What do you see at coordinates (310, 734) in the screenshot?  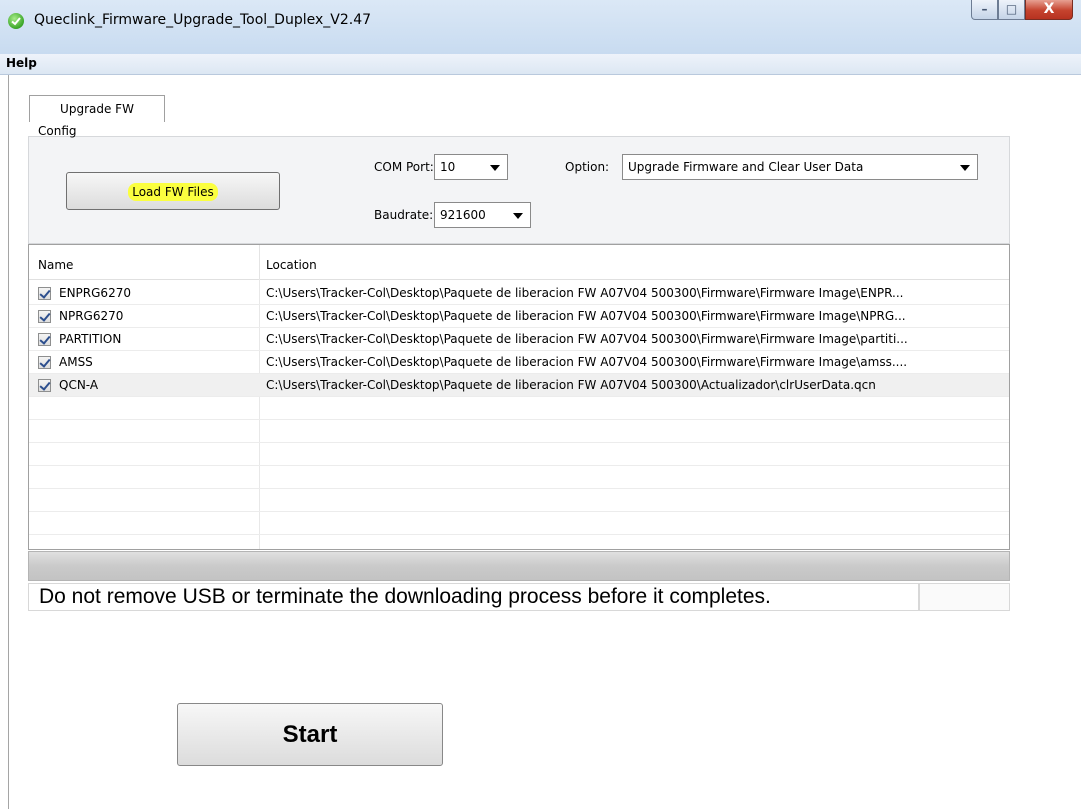 I see `start-button: Start` at bounding box center [310, 734].